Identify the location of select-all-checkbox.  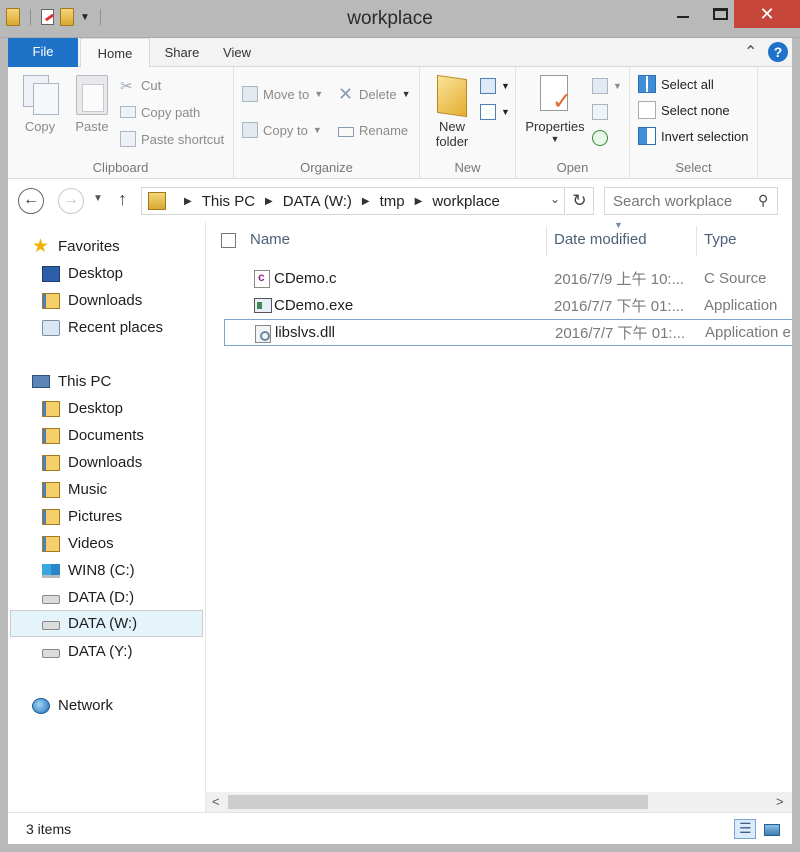
(228, 240).